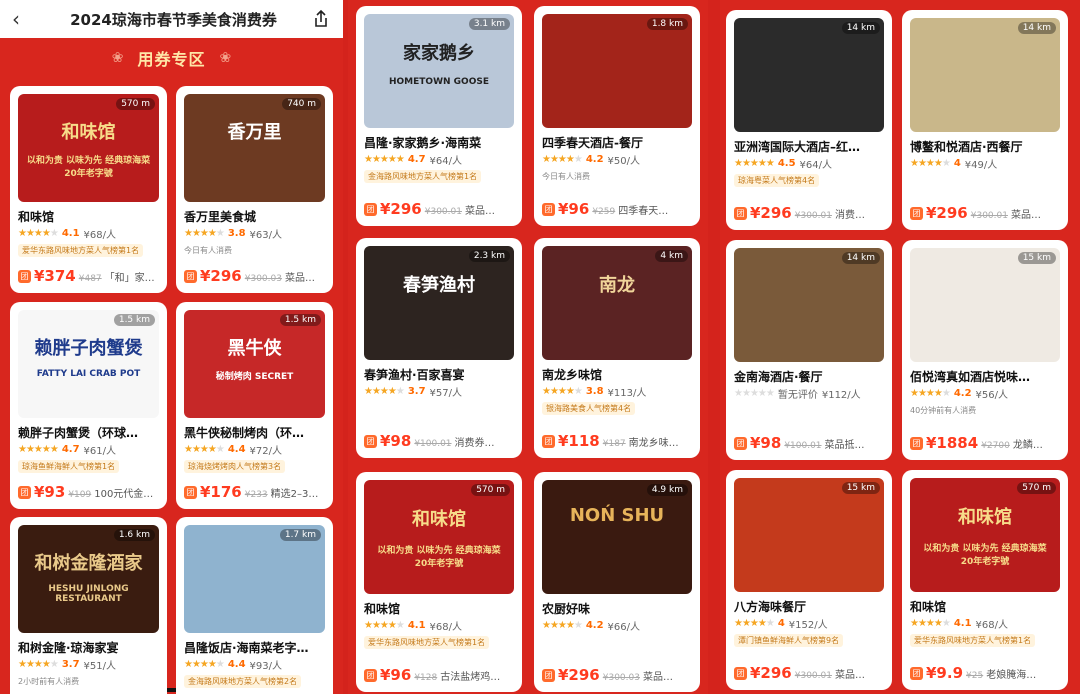 The width and height of the screenshot is (1080, 694). I want to click on average-price: ¥113/人, so click(627, 393).